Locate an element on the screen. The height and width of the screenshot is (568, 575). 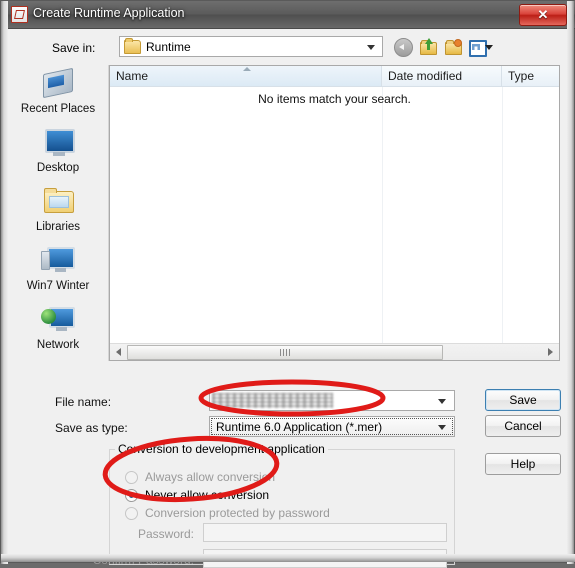
libraries-icon is located at coordinates (58, 201).